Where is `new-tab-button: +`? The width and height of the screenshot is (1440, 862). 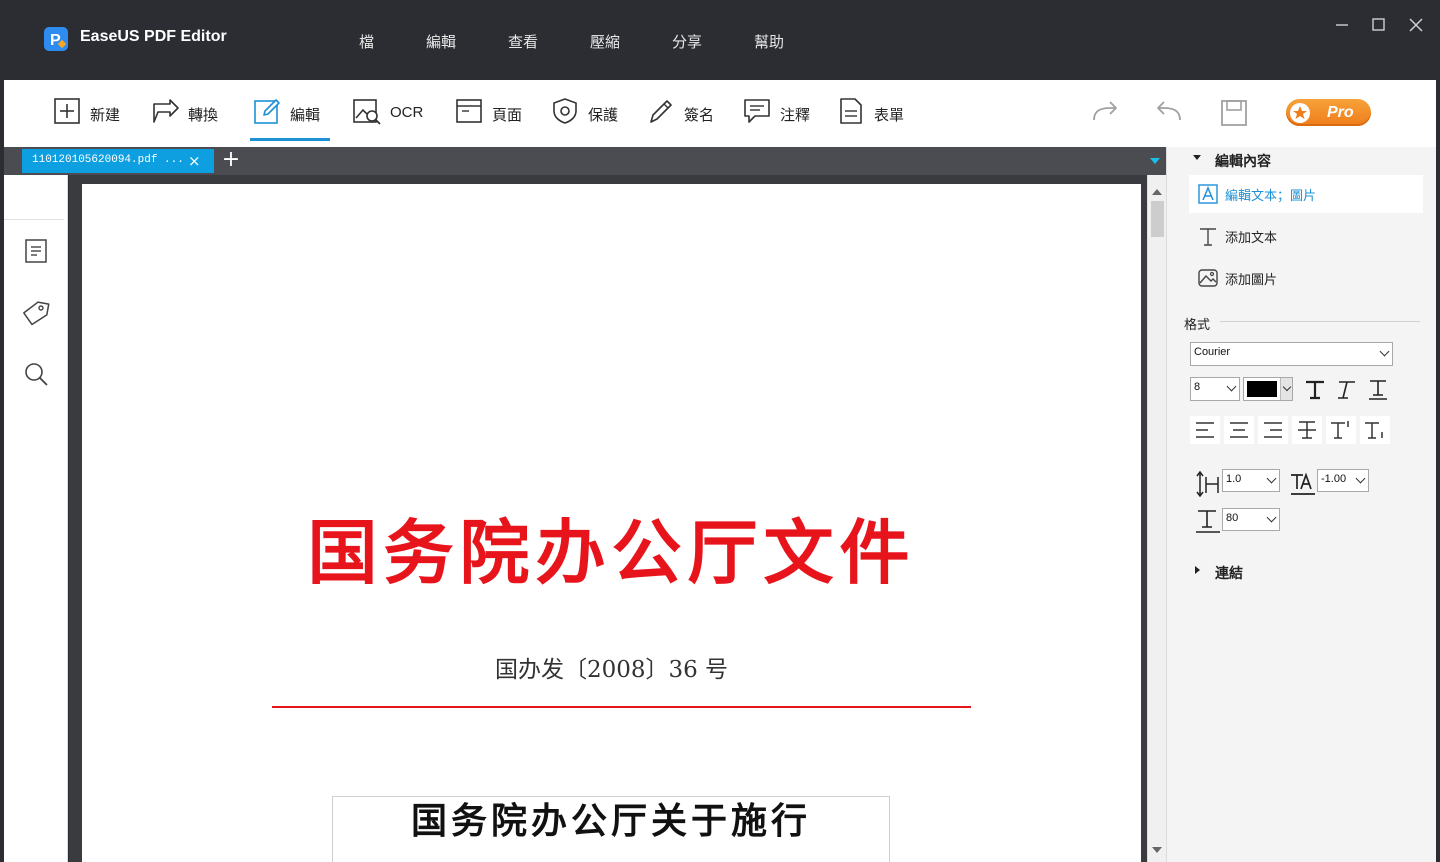
new-tab-button: + is located at coordinates (231, 160).